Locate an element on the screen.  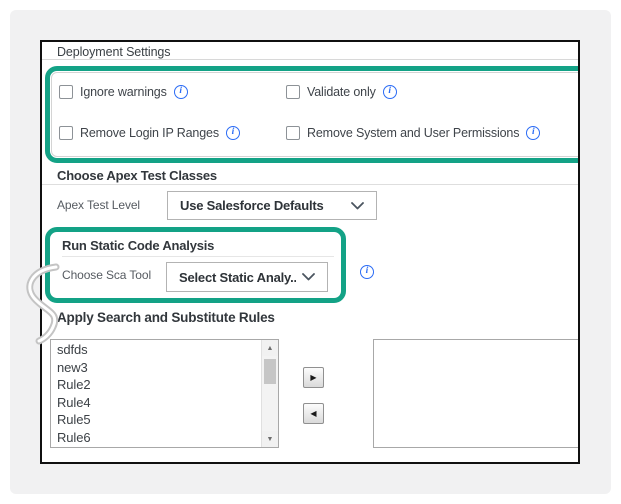
list-item: sdfds is located at coordinates (156, 350).